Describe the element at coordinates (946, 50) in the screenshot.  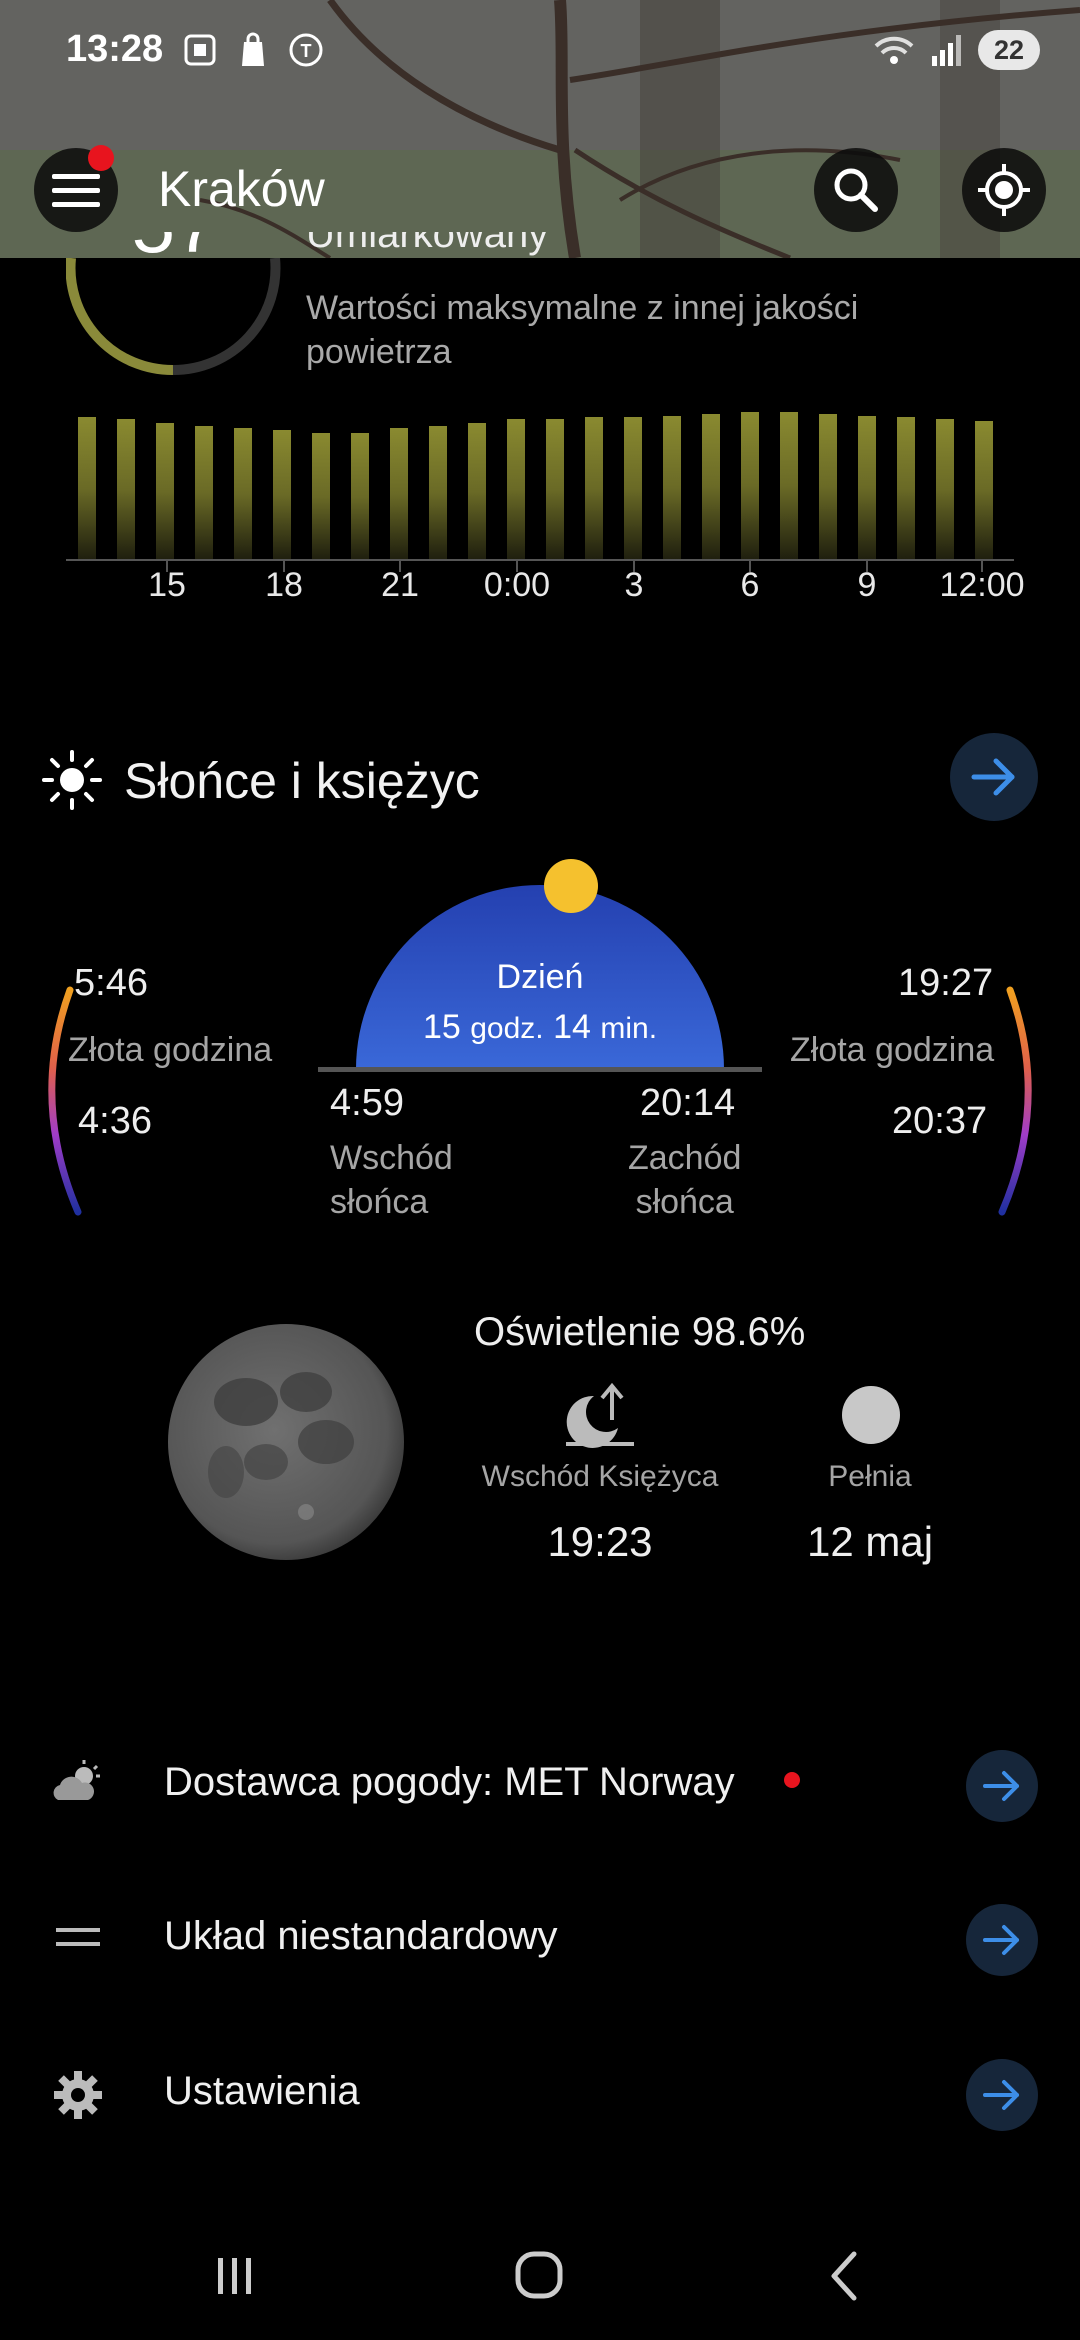
I see `signal-icon` at that location.